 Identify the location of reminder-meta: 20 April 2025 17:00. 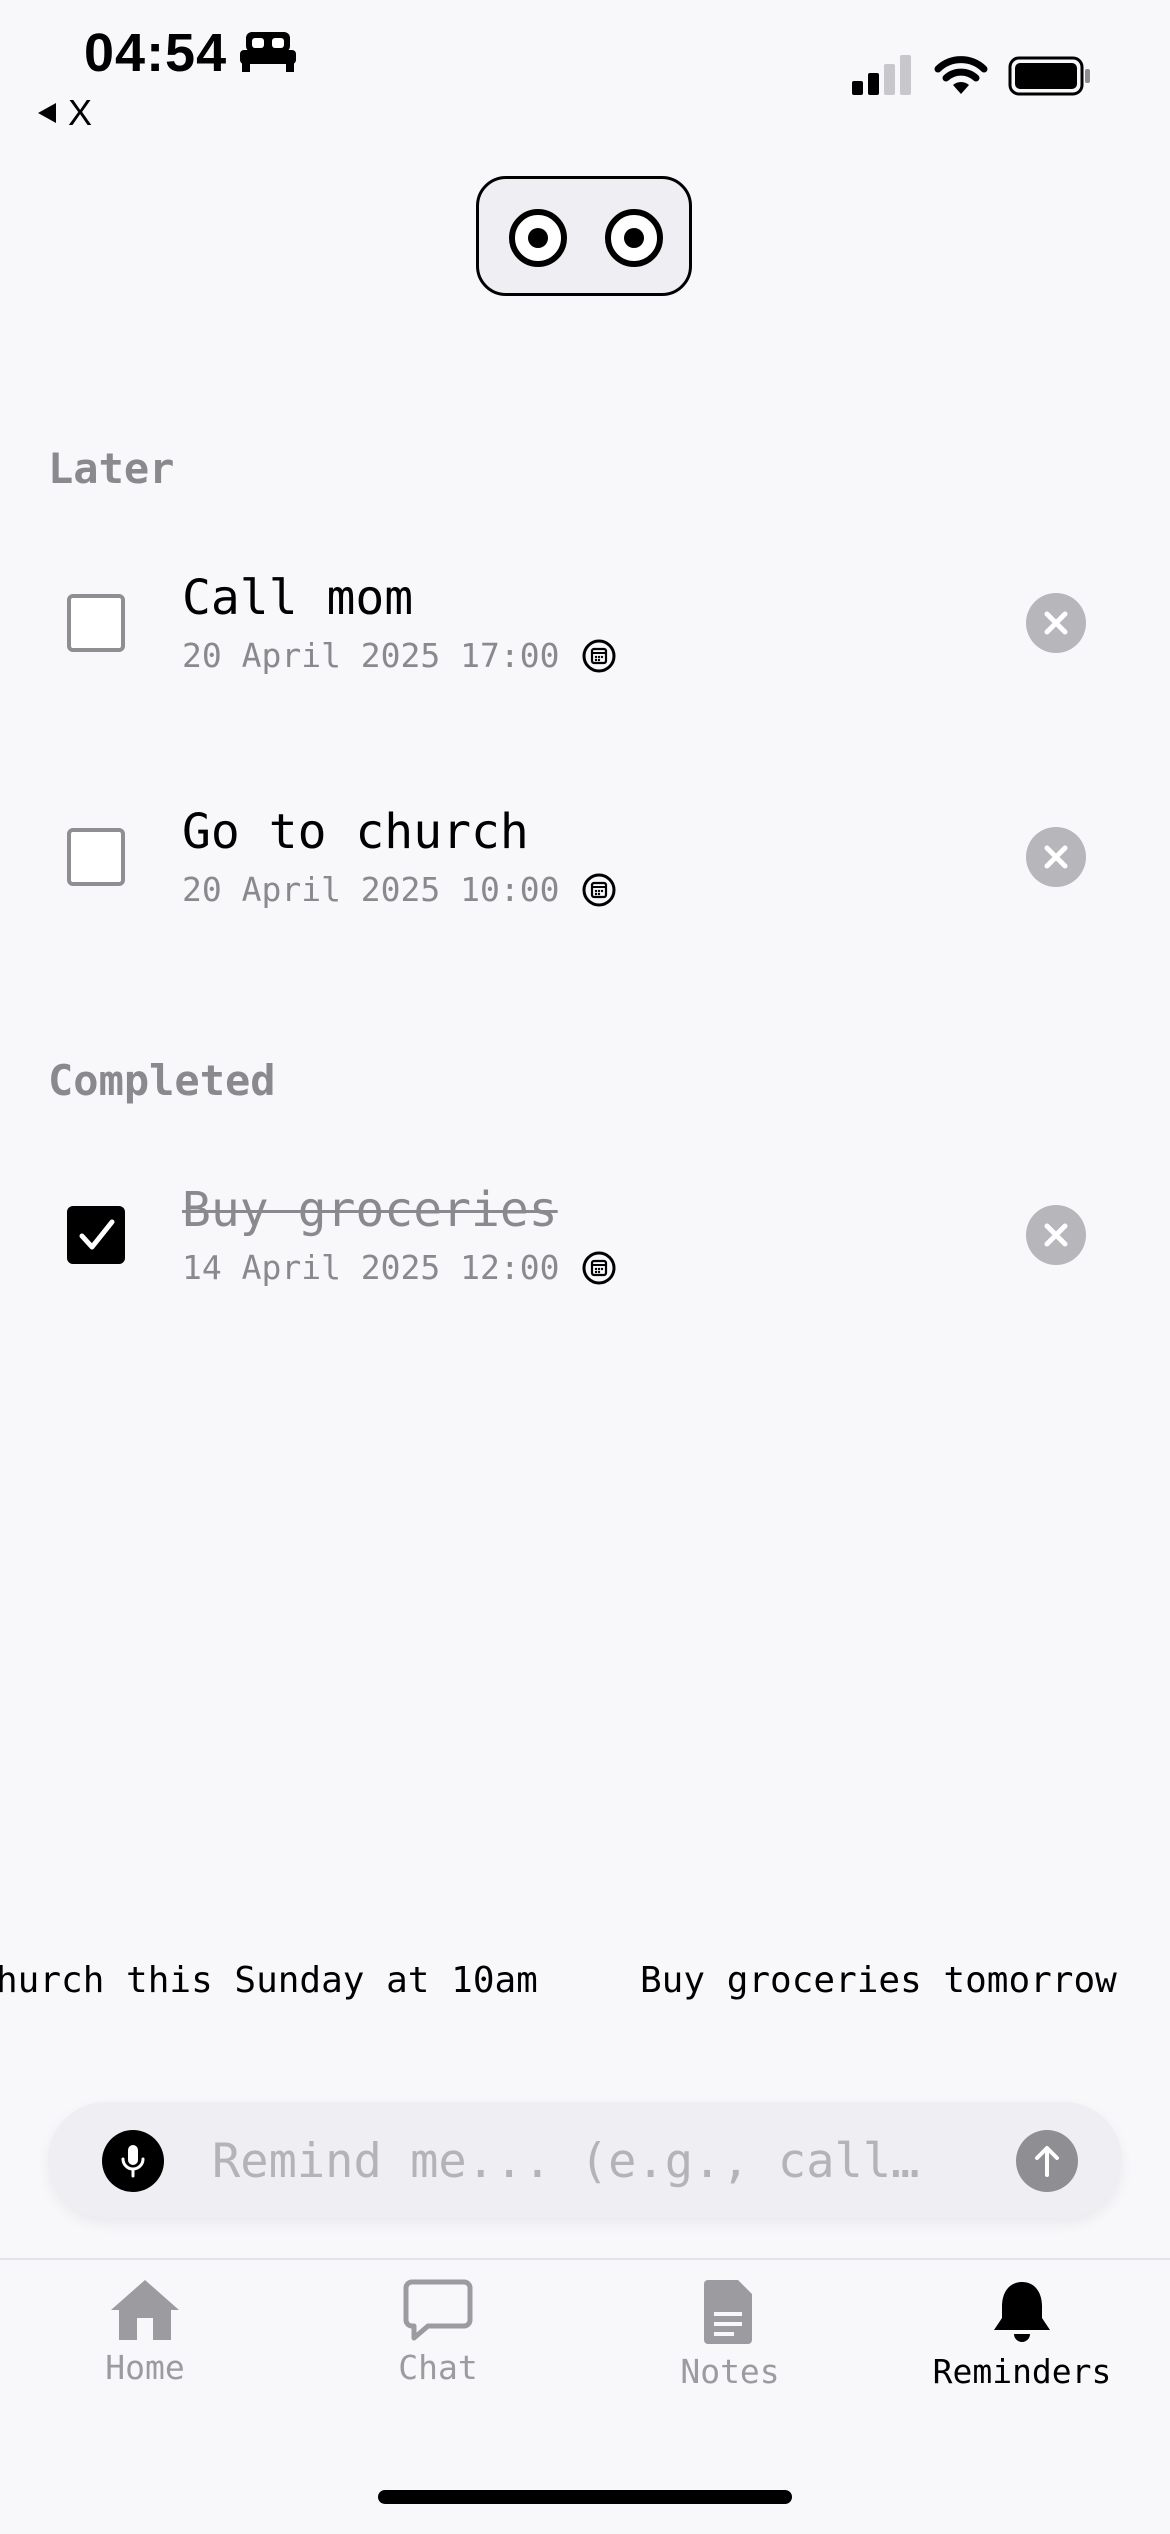
(399, 655).